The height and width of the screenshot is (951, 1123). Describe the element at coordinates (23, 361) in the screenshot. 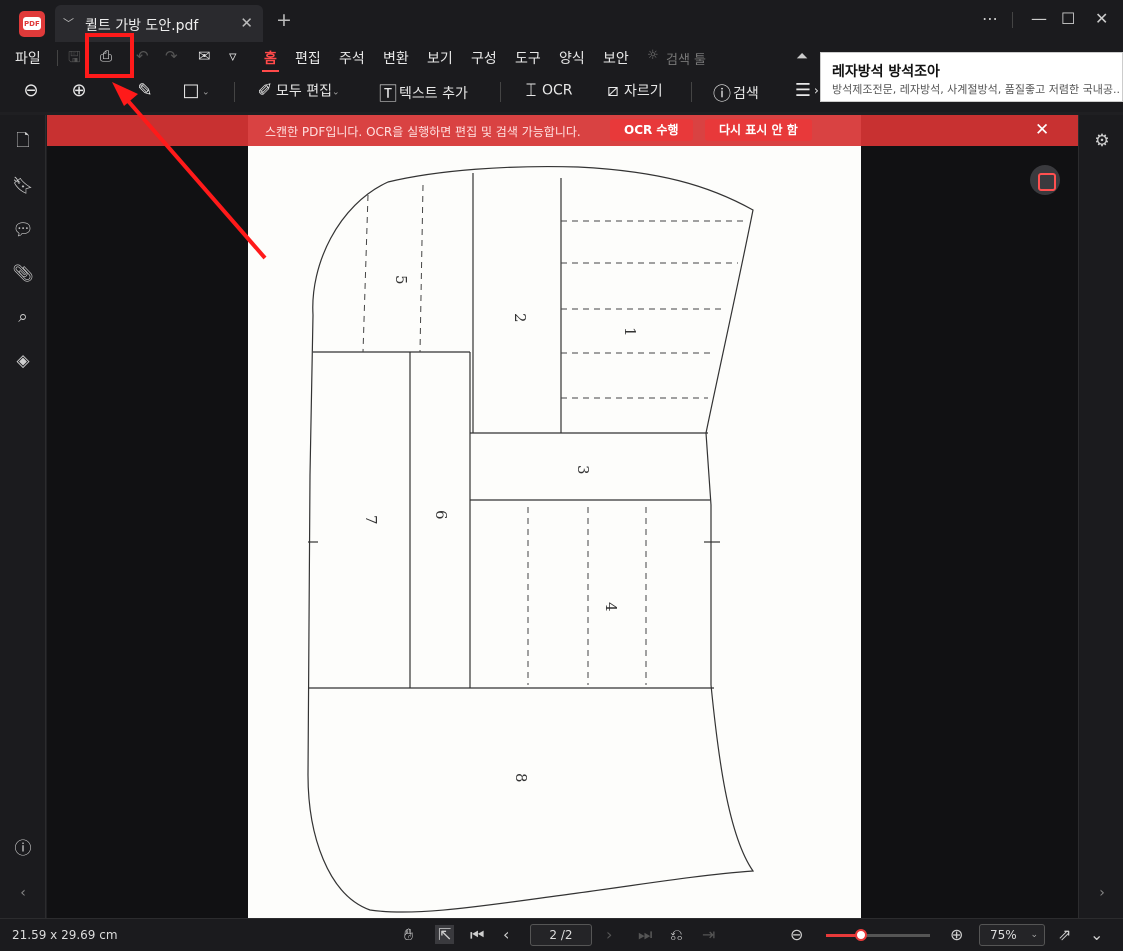

I see `layers-icon: ◈` at that location.